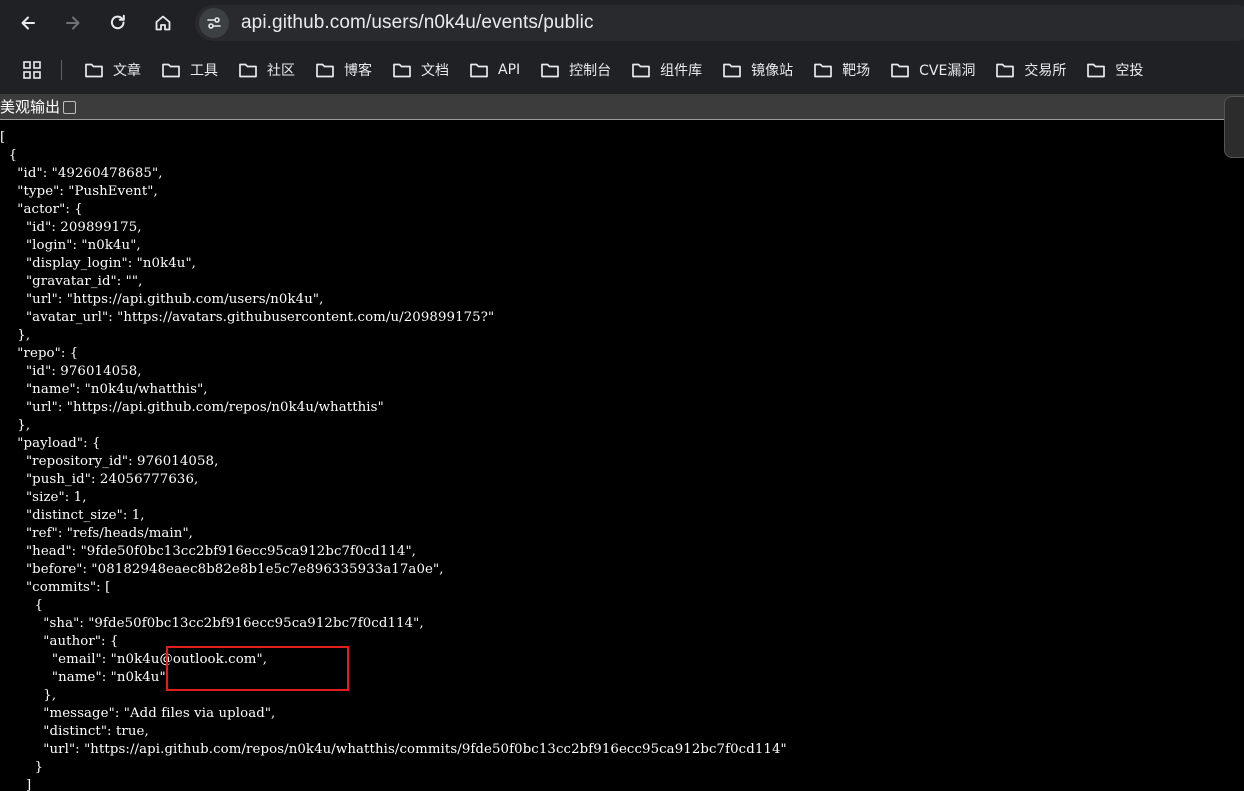 This screenshot has width=1244, height=791. Describe the element at coordinates (509, 70) in the screenshot. I see `bookmark-label: API` at that location.